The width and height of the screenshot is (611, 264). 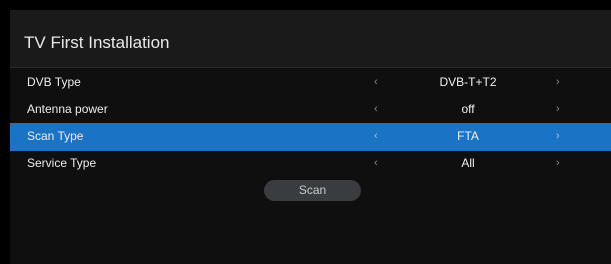 I want to click on setting-label: Antenna power, so click(x=67, y=109).